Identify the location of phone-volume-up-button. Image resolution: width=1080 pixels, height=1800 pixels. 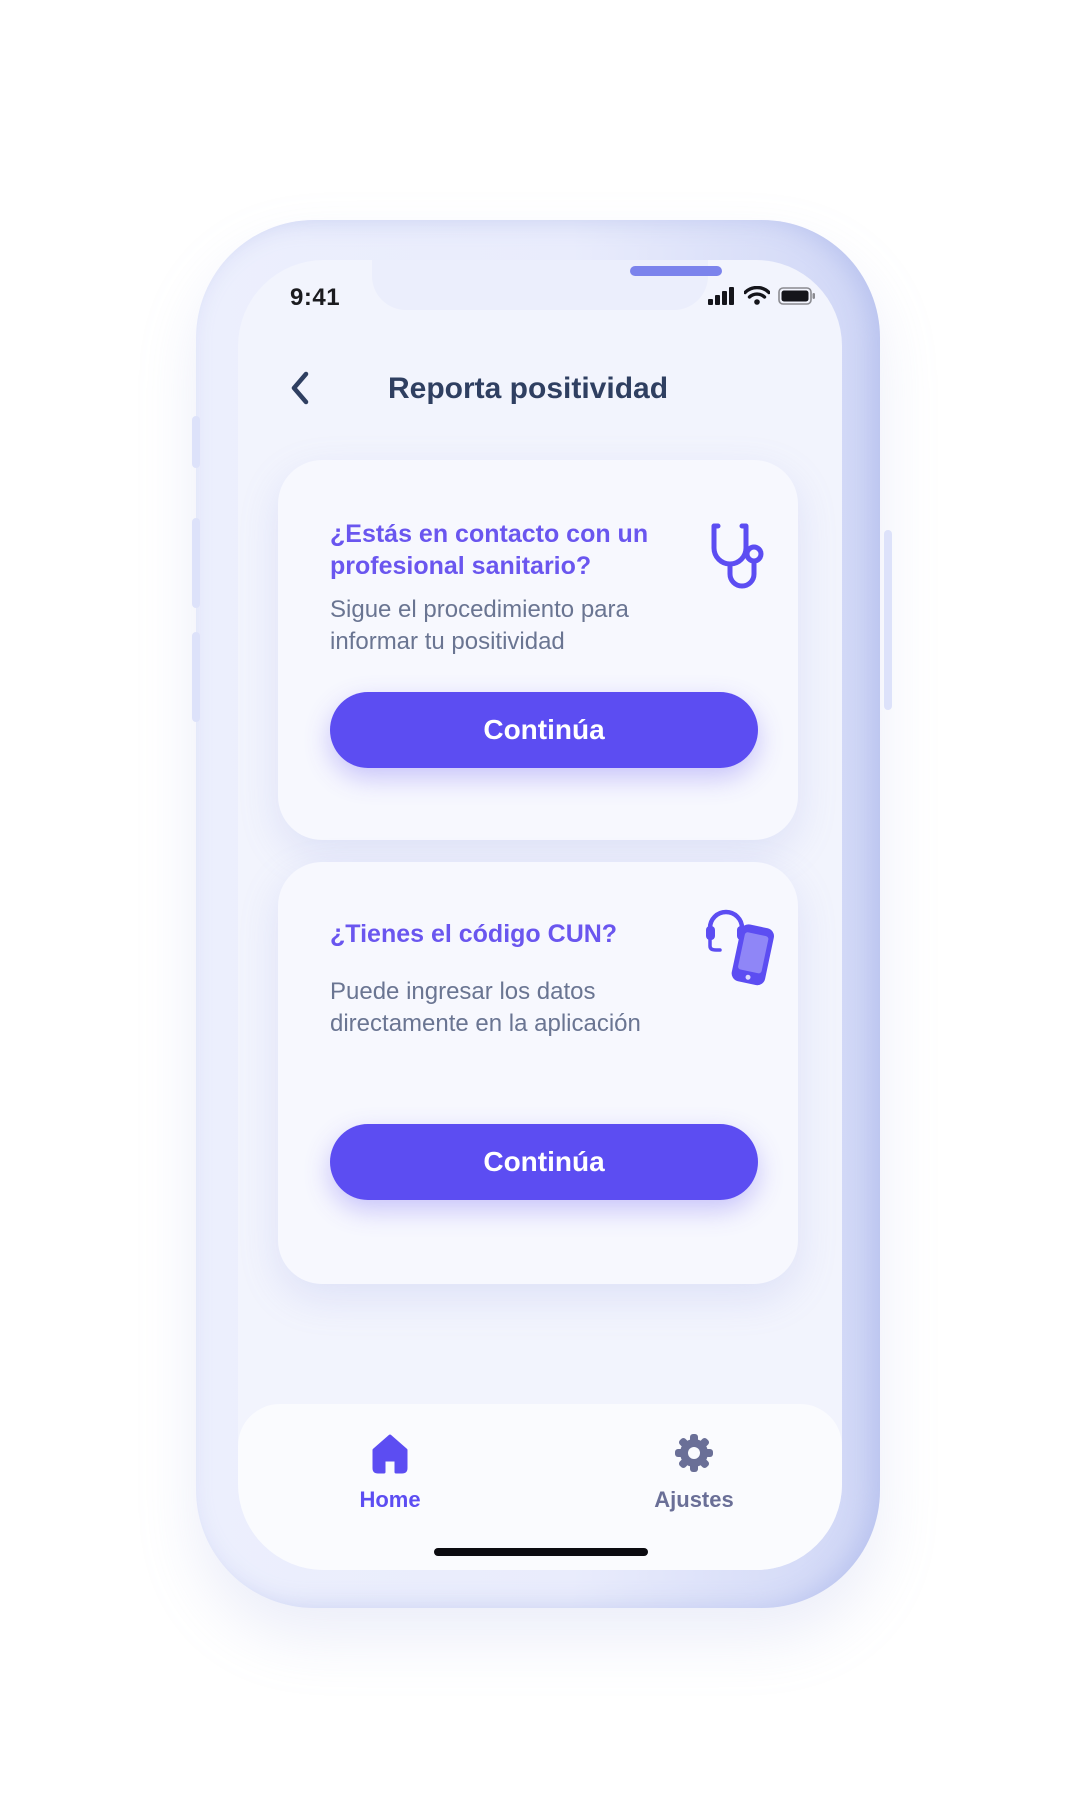
(196, 563).